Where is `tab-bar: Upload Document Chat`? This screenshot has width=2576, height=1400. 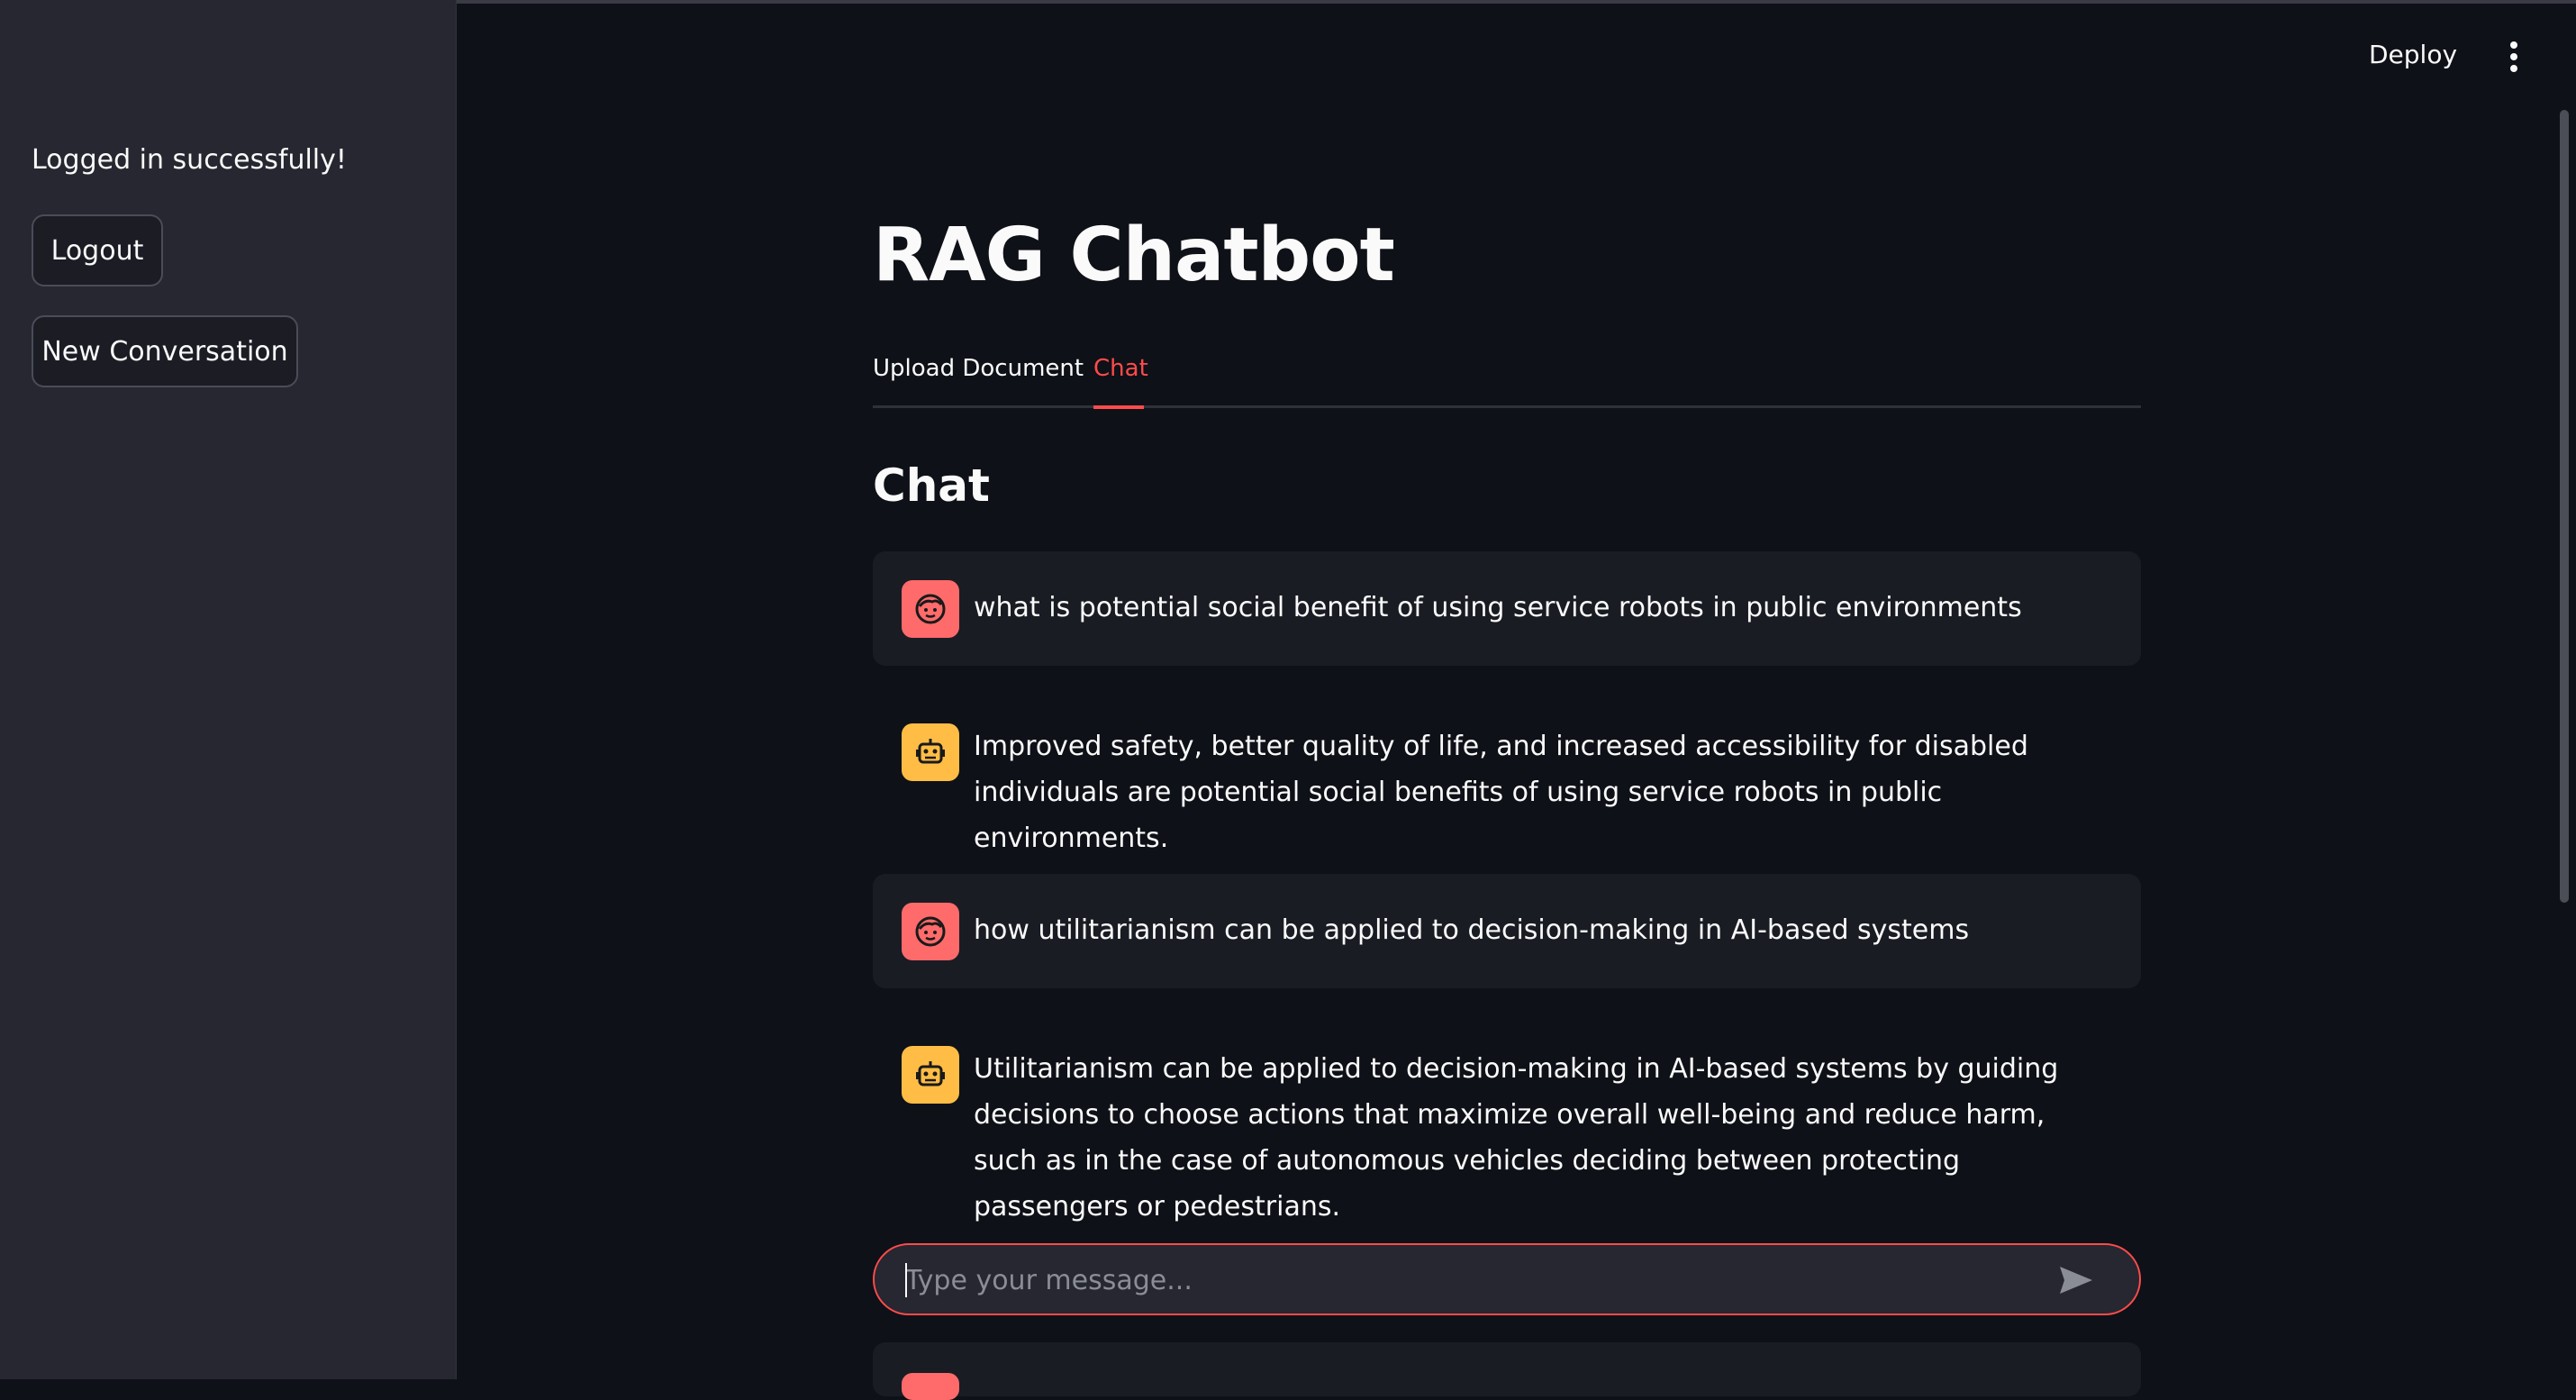 tab-bar: Upload Document Chat is located at coordinates (1507, 383).